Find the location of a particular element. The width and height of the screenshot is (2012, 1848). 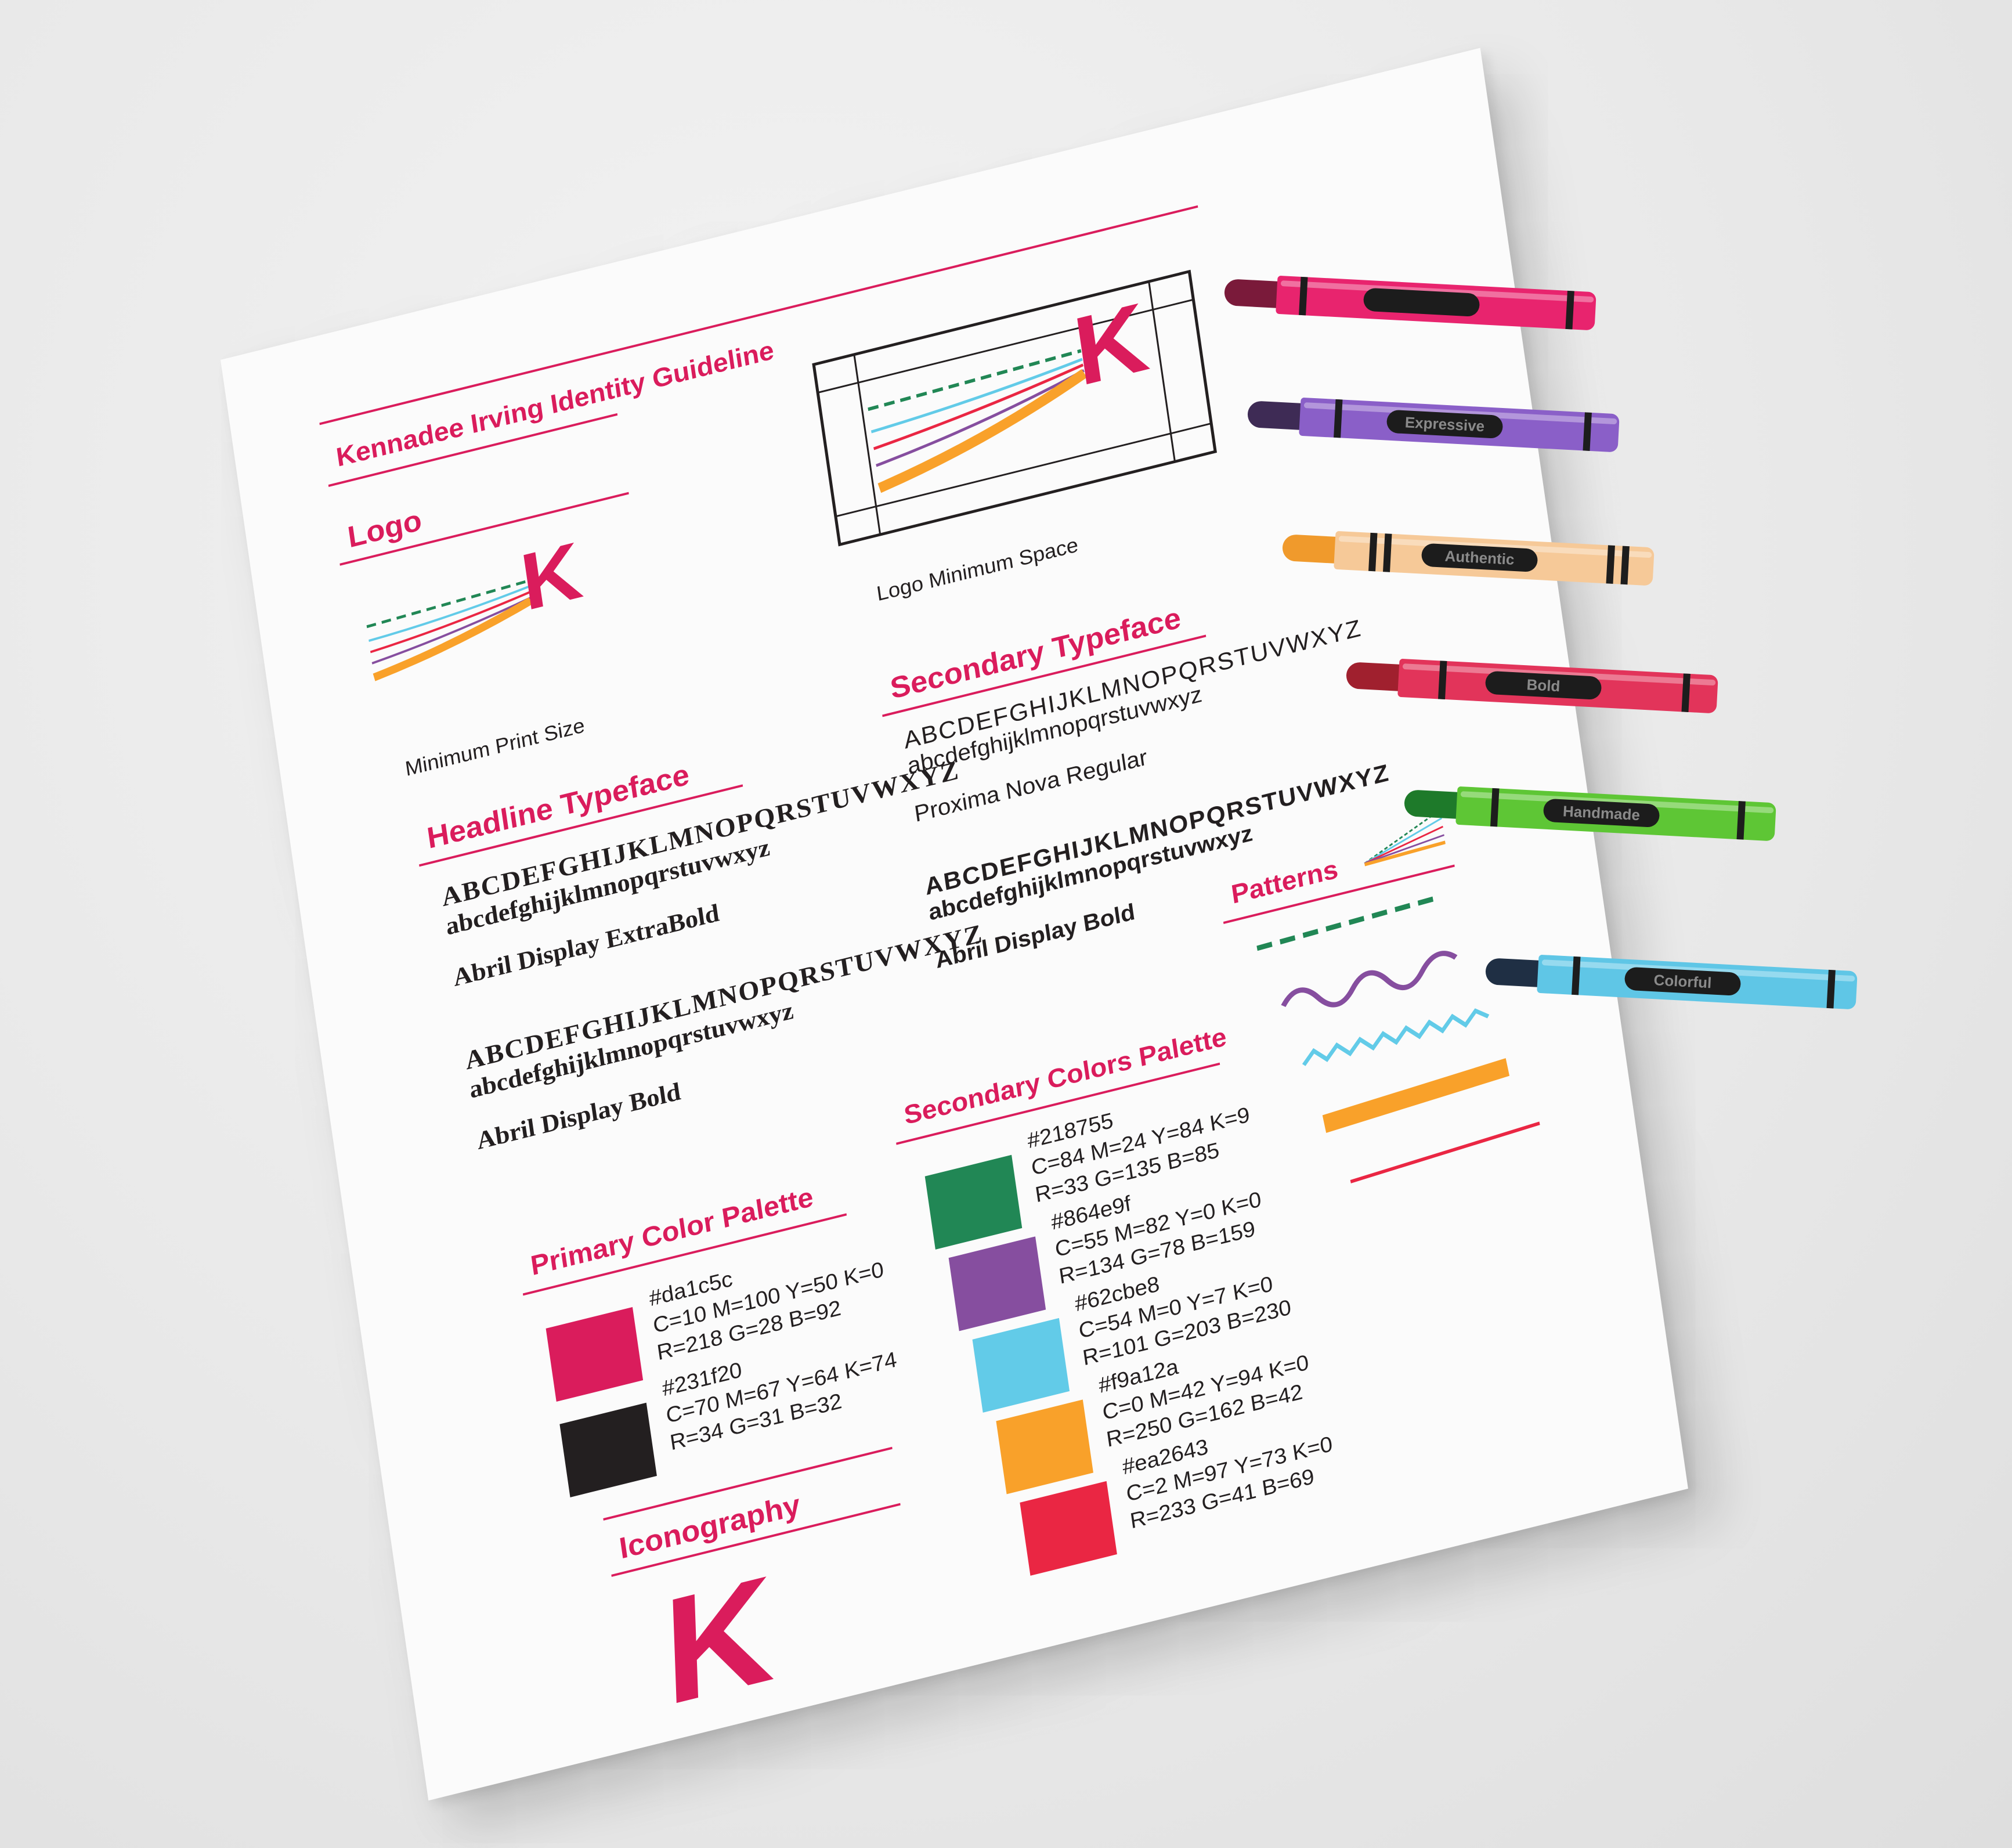

pattern-zigzag-blue is located at coordinates (1396, 1037).